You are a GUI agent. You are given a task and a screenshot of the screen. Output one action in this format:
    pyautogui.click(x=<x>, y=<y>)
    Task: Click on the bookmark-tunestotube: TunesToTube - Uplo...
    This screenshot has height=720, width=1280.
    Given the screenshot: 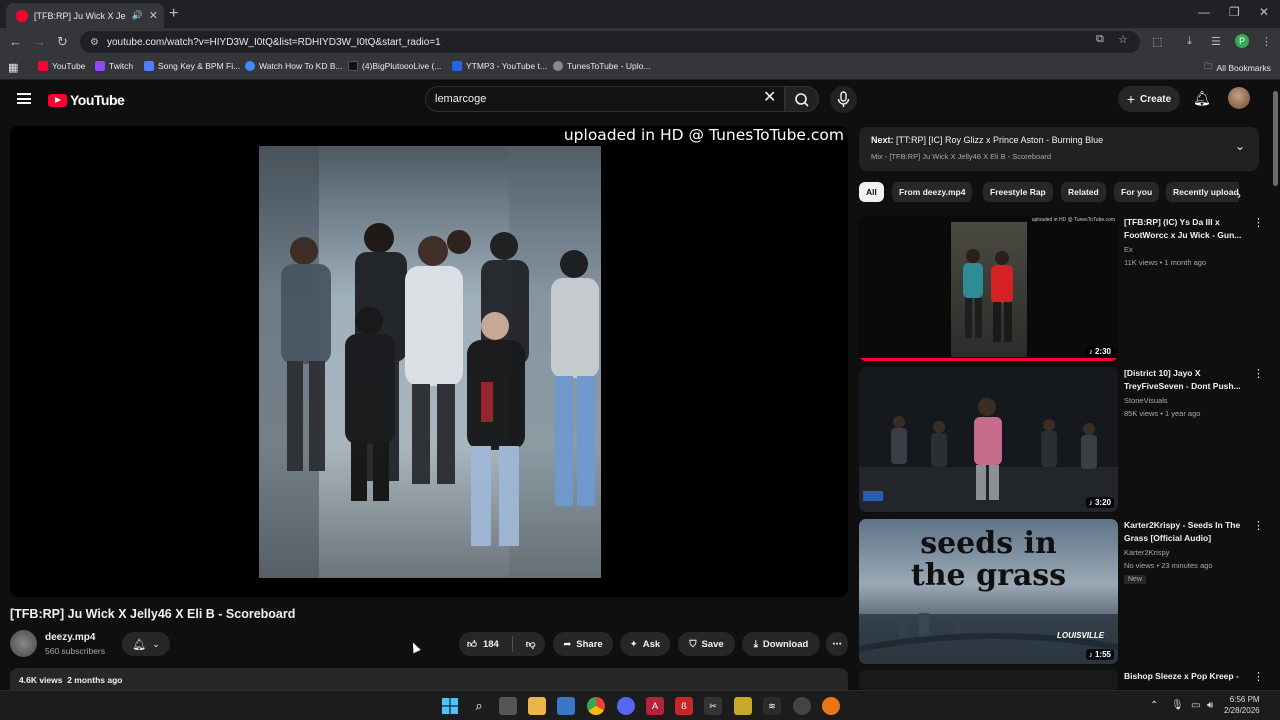 What is the action you would take?
    pyautogui.click(x=601, y=66)
    